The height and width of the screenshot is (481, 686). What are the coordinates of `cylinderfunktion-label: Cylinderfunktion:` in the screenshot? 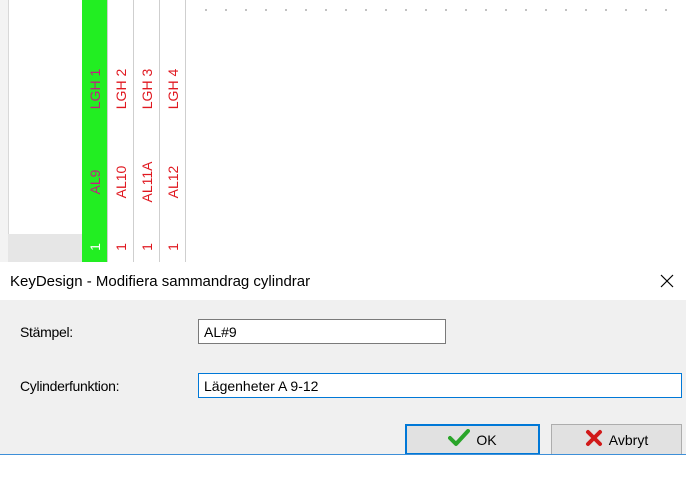 It's located at (70, 386).